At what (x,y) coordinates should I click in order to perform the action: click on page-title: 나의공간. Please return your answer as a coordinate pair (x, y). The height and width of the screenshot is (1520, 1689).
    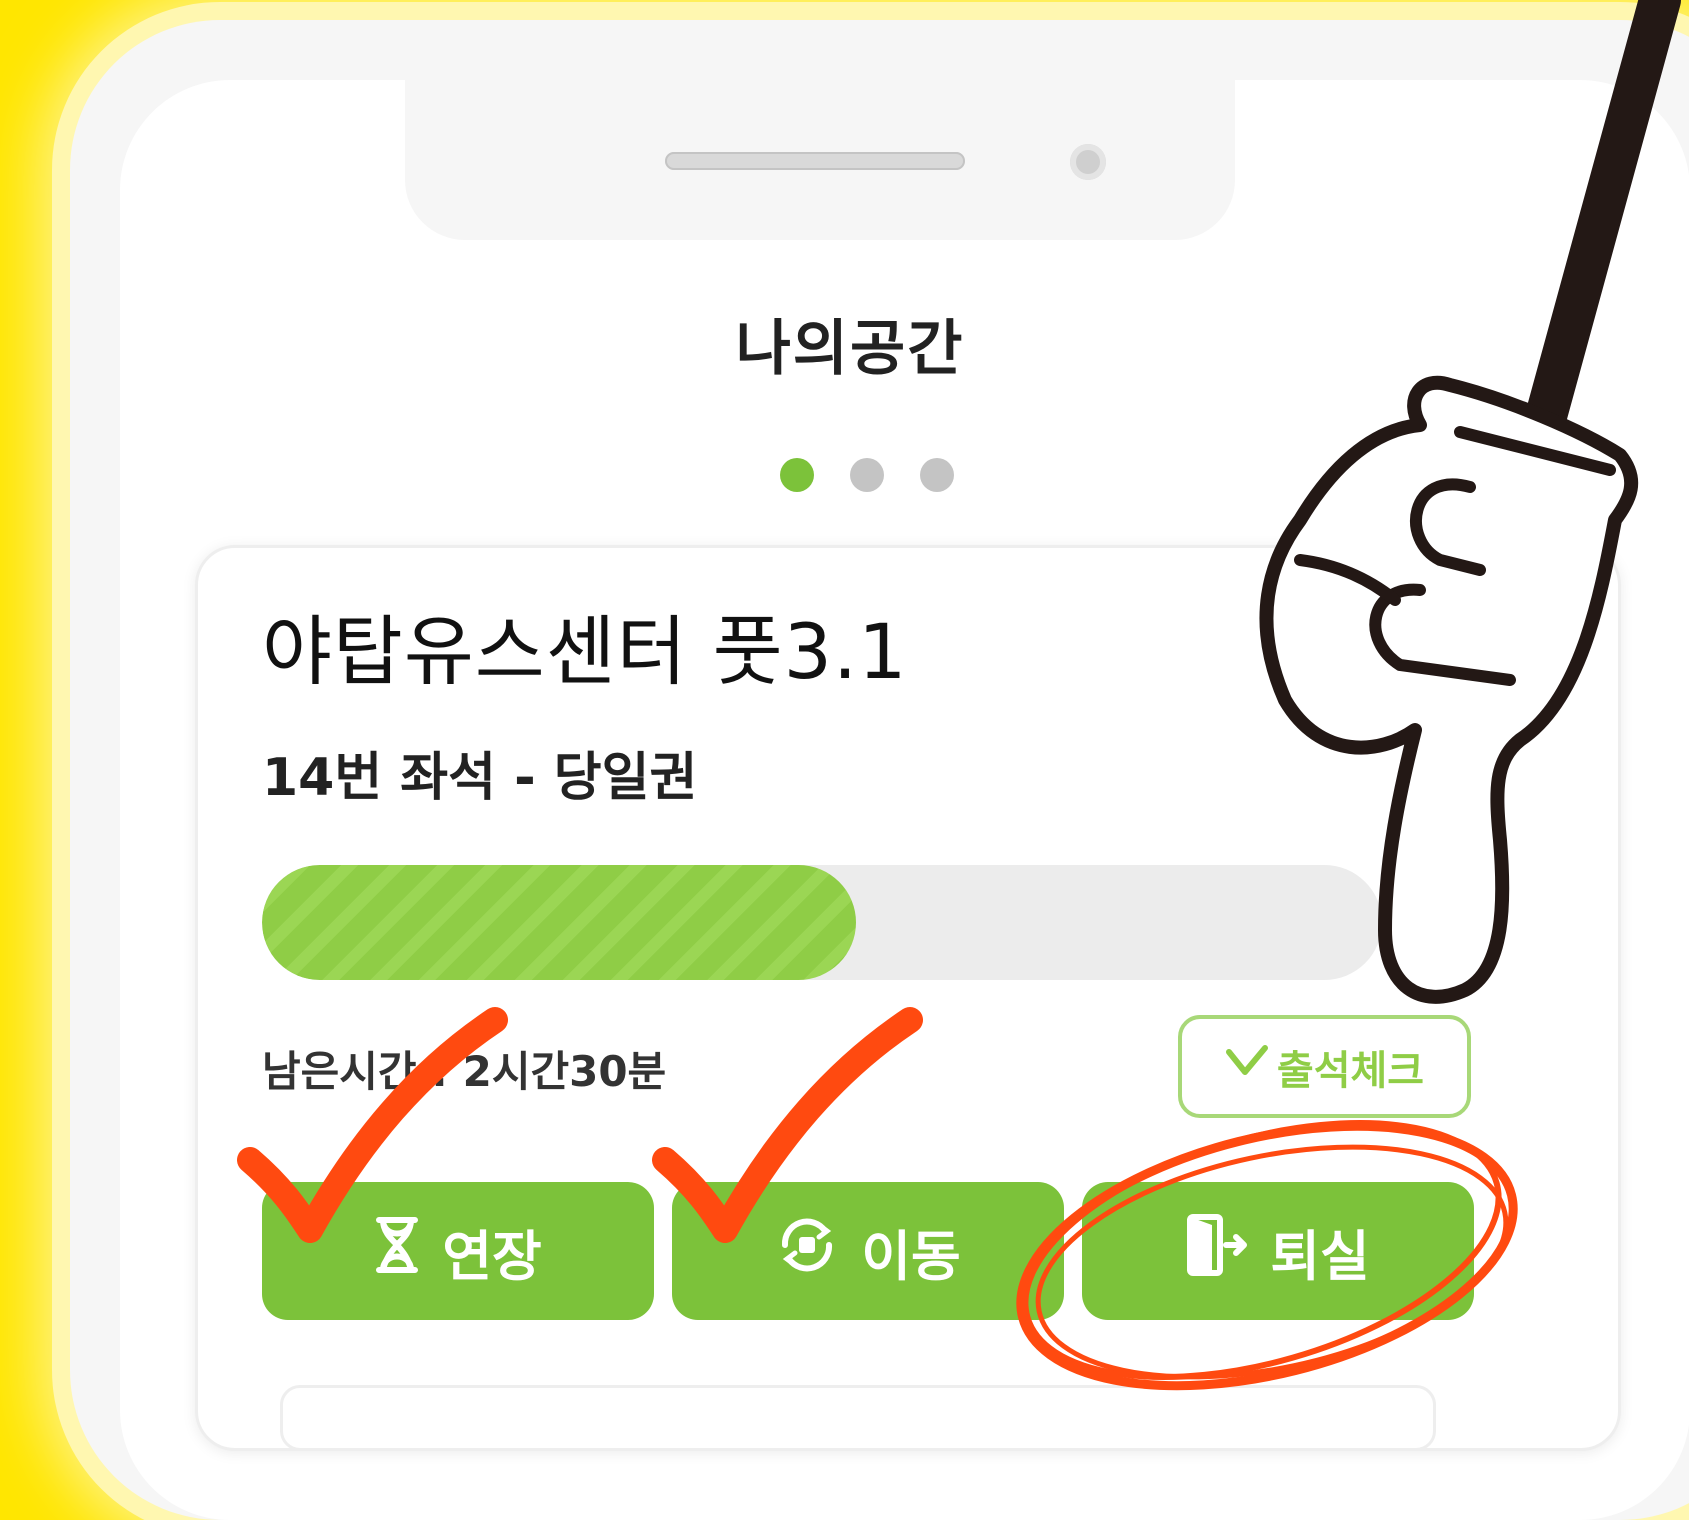
    Looking at the image, I should click on (850, 349).